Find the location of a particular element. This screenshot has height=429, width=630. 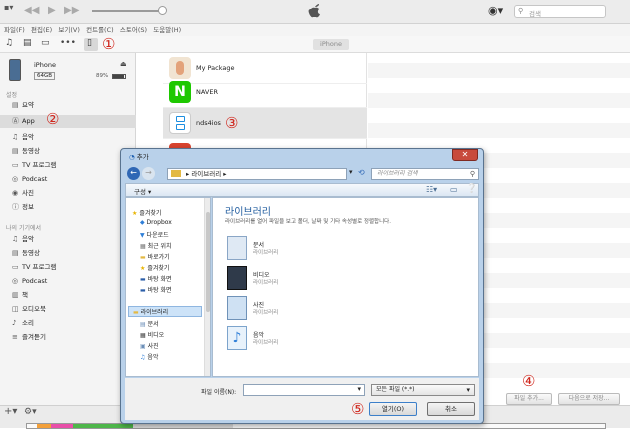

movie-icon: ▤ is located at coordinates (27, 43).